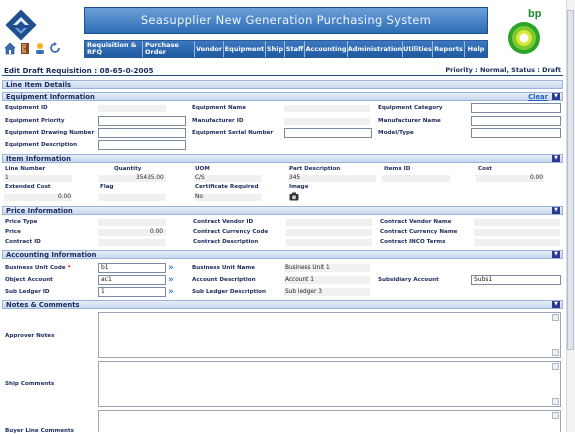  Describe the element at coordinates (329, 421) in the screenshot. I see `buyer-line-comments-textarea` at that location.